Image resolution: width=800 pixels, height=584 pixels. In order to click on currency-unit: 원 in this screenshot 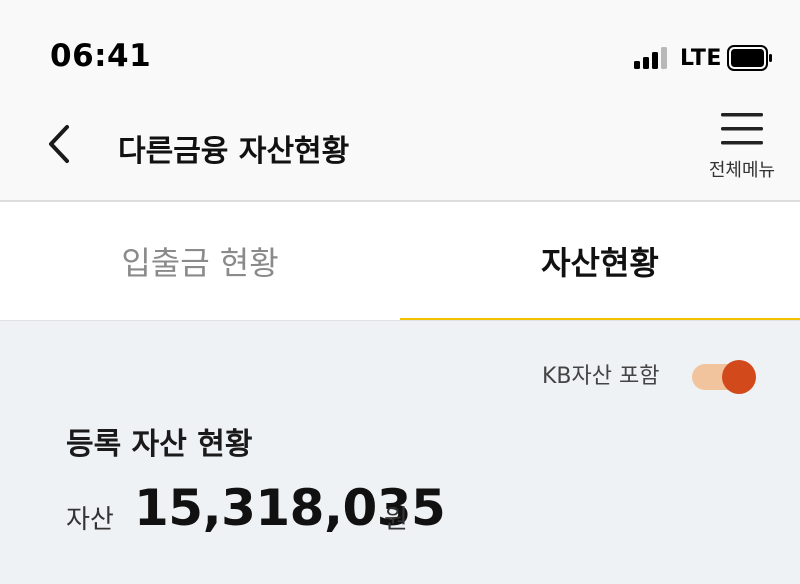, I will do `click(396, 520)`.